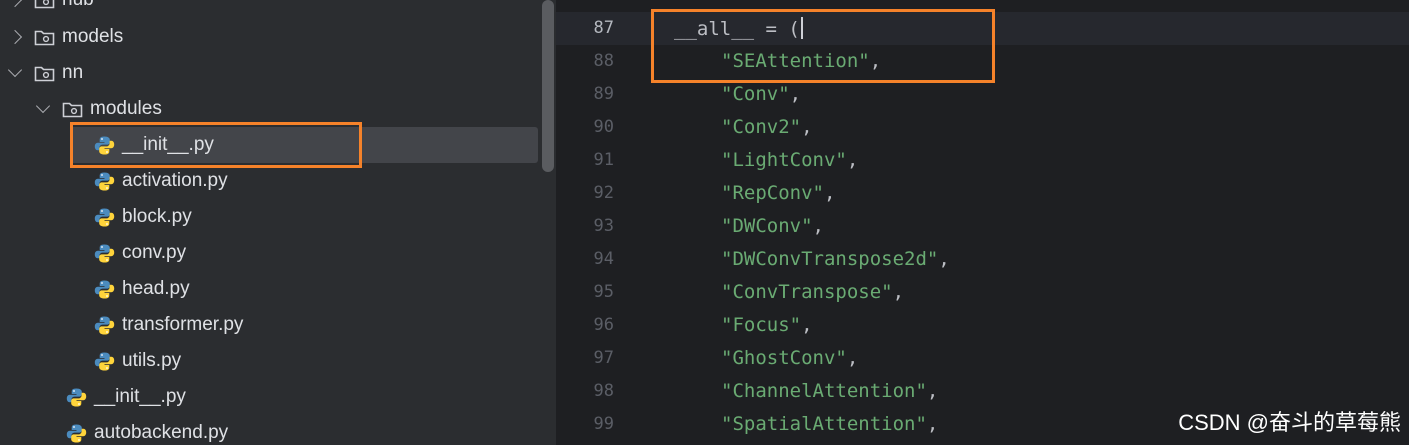 This screenshot has height=445, width=1409. I want to click on string-literal: "Focus", so click(761, 325).